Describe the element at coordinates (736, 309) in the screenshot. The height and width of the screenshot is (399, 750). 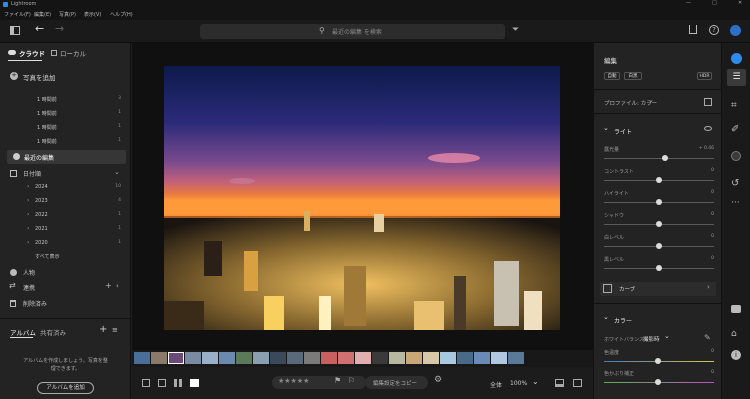
I see `comment-icon` at that location.